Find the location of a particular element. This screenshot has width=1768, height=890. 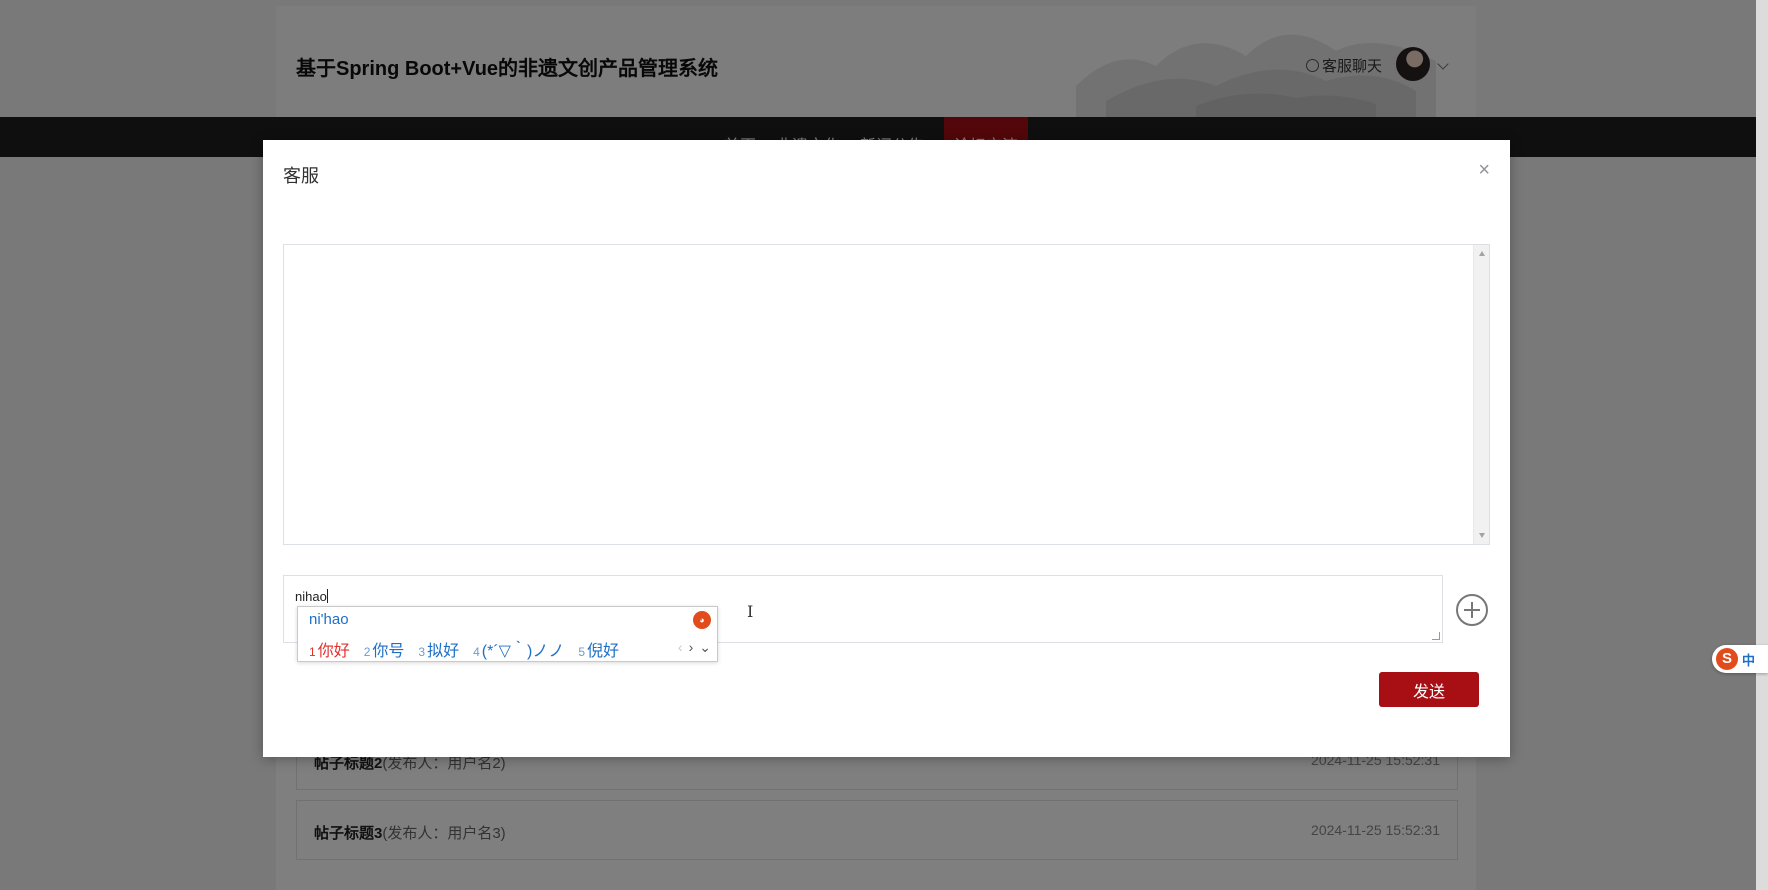

close-icon: × is located at coordinates (1484, 170).